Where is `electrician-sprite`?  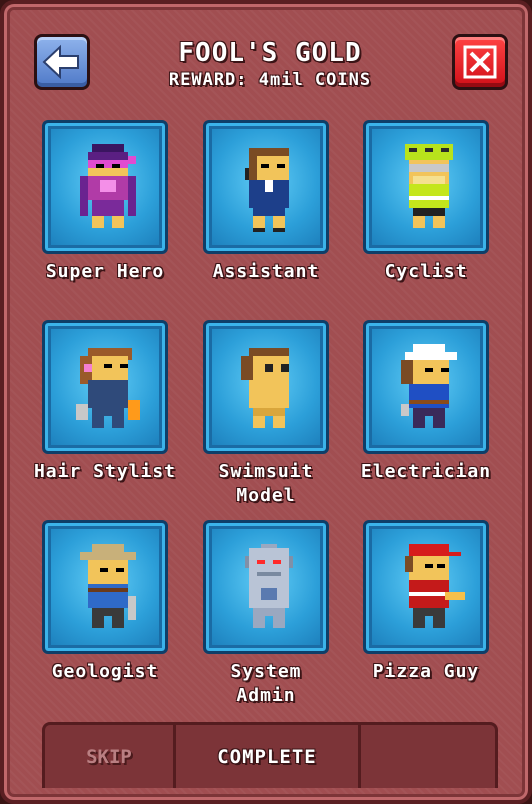
electrician-sprite is located at coordinates (429, 386).